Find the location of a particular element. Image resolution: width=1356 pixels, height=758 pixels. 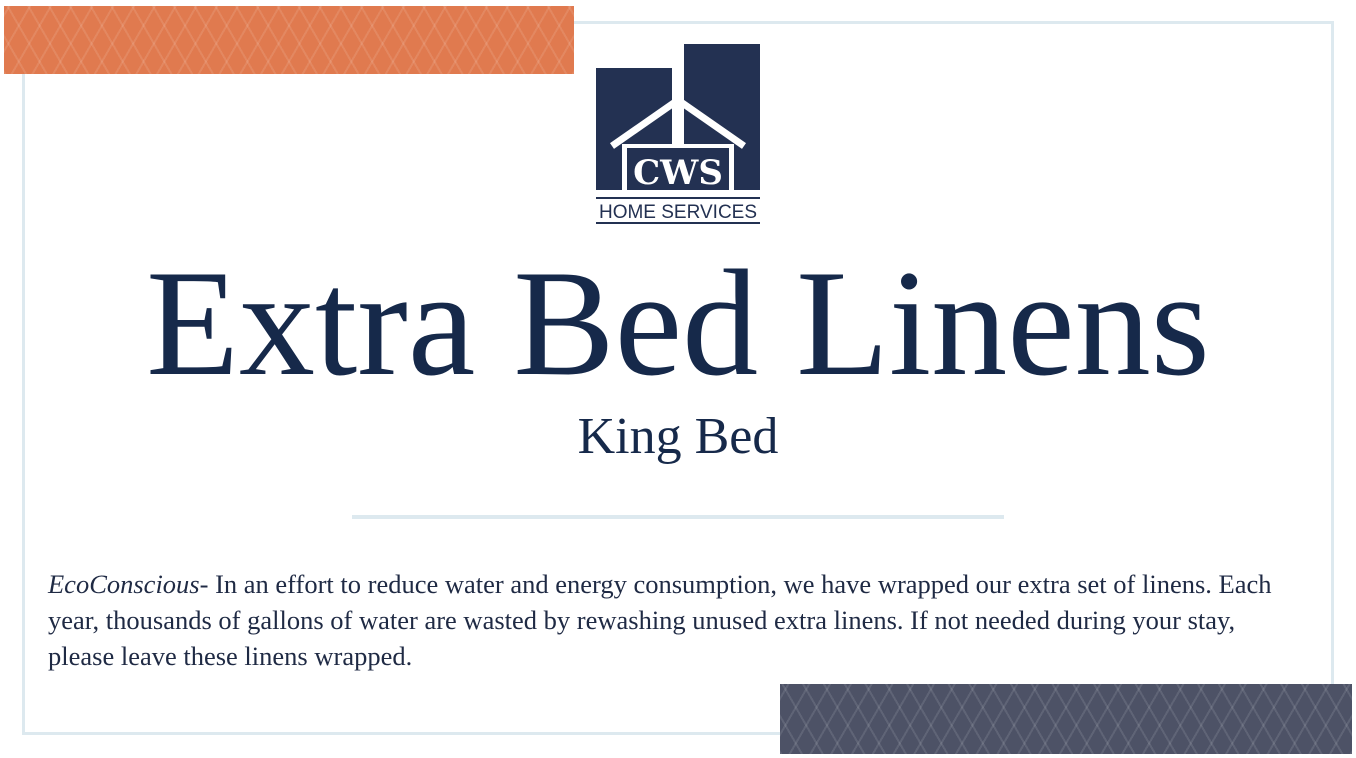

cws-logo-graphic: CWS HOME SERVICES is located at coordinates (678, 134).